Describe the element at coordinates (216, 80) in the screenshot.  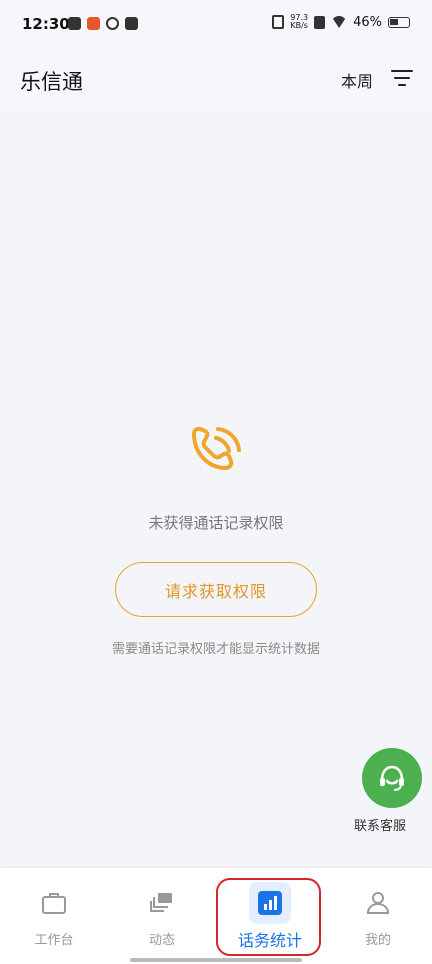
I see `app-header: 乐信通 本周` at that location.